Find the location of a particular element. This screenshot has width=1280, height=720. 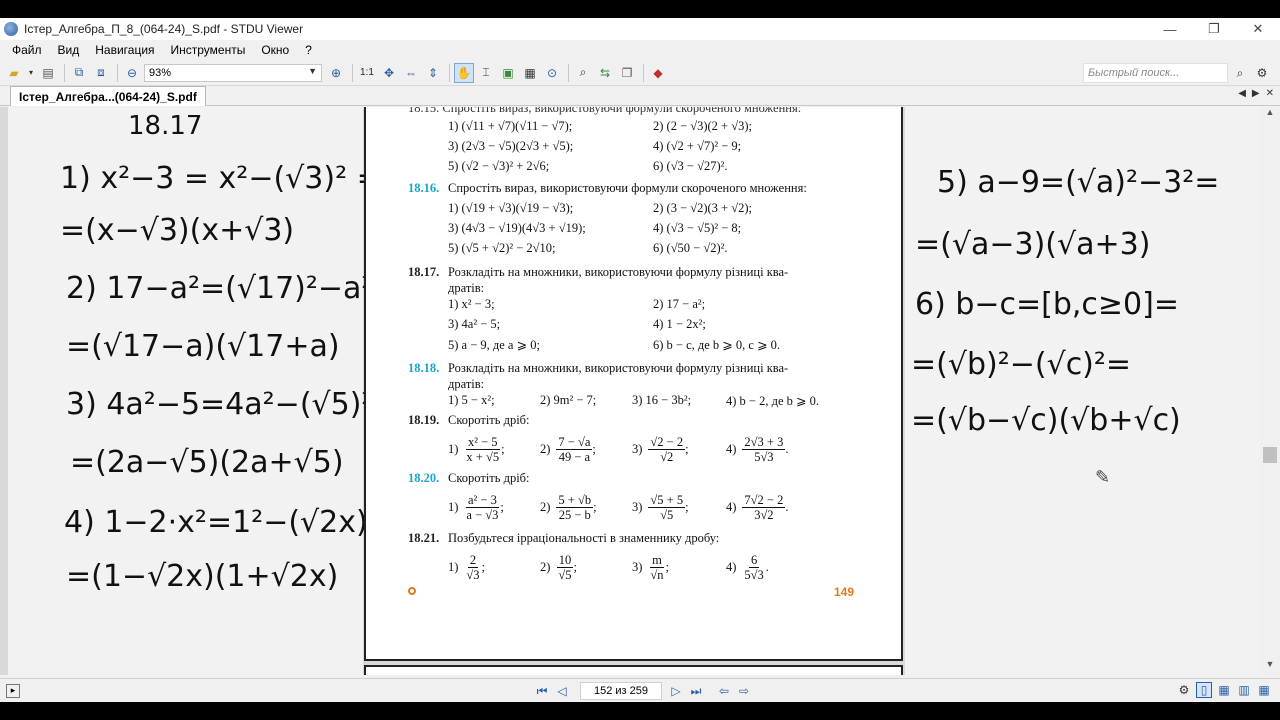

problem-text: Скоротіть дріб: is located at coordinates (489, 420).